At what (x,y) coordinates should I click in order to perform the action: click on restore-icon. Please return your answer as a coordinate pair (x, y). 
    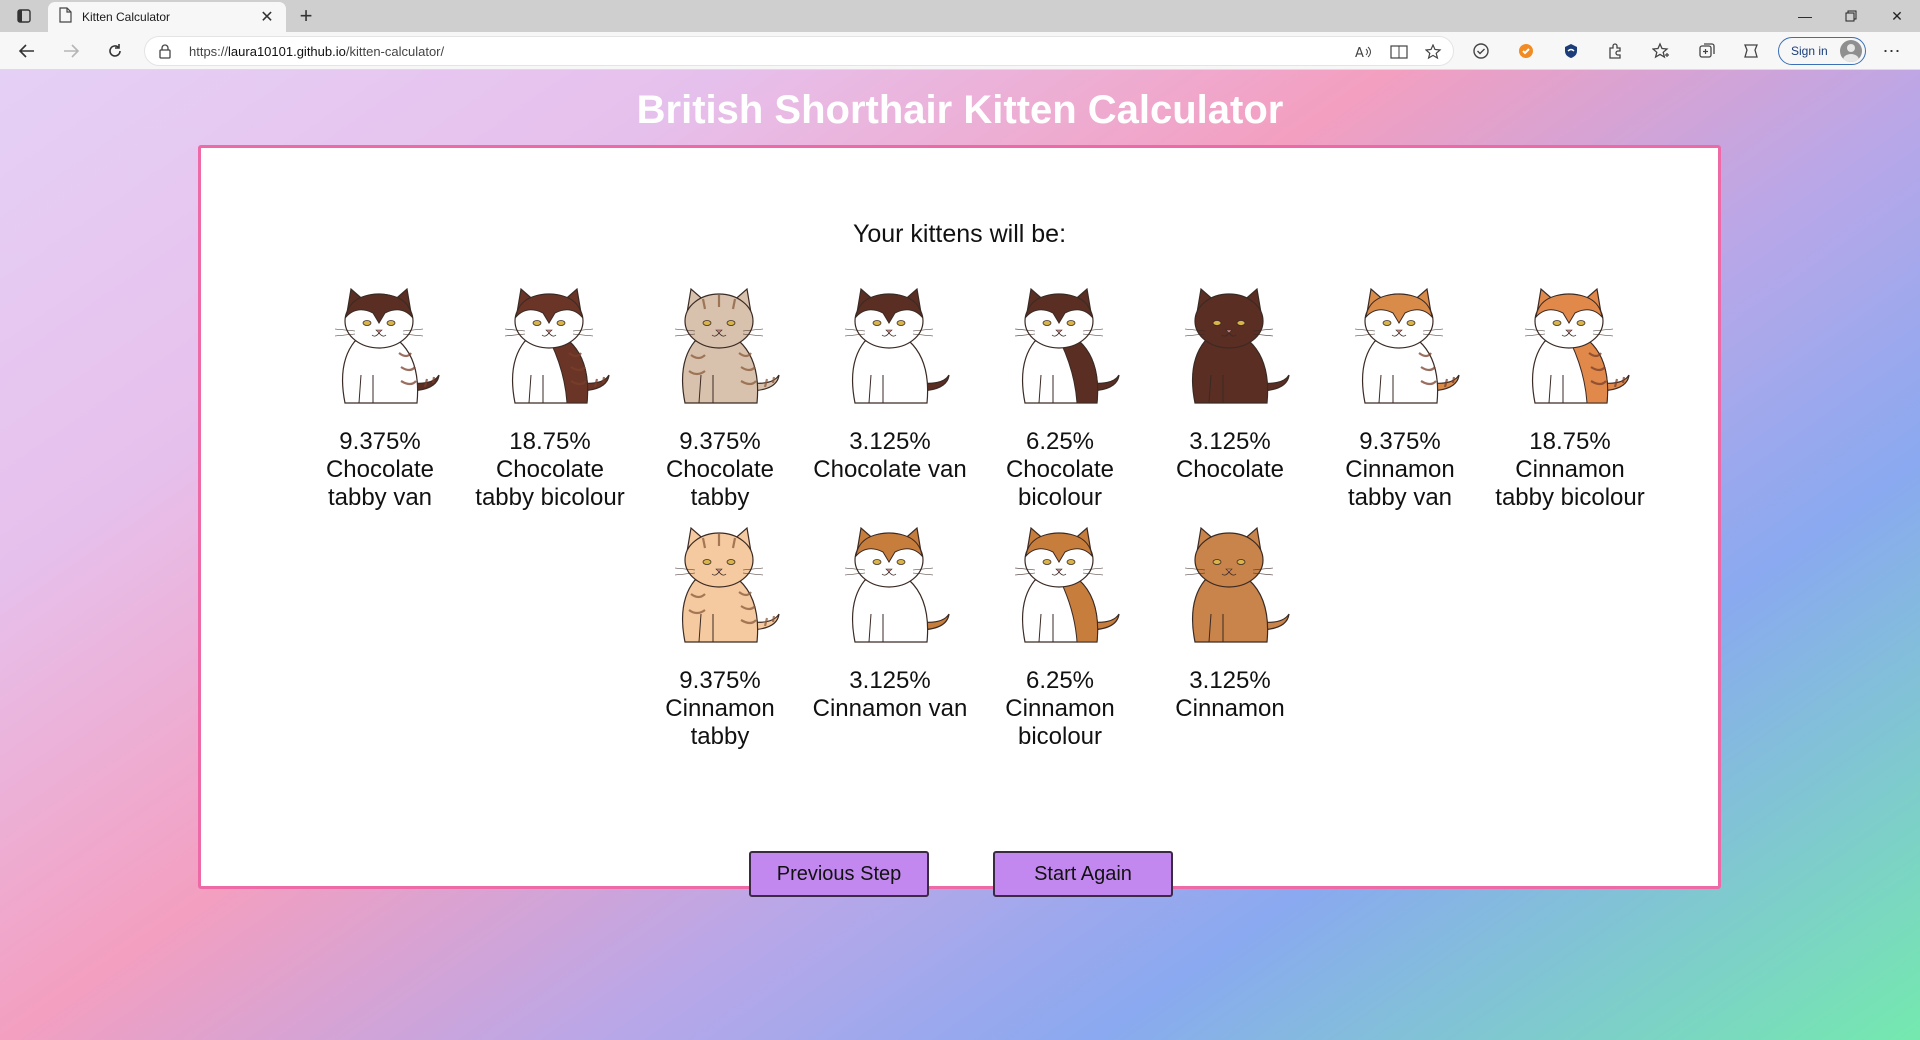
    Looking at the image, I should click on (1851, 16).